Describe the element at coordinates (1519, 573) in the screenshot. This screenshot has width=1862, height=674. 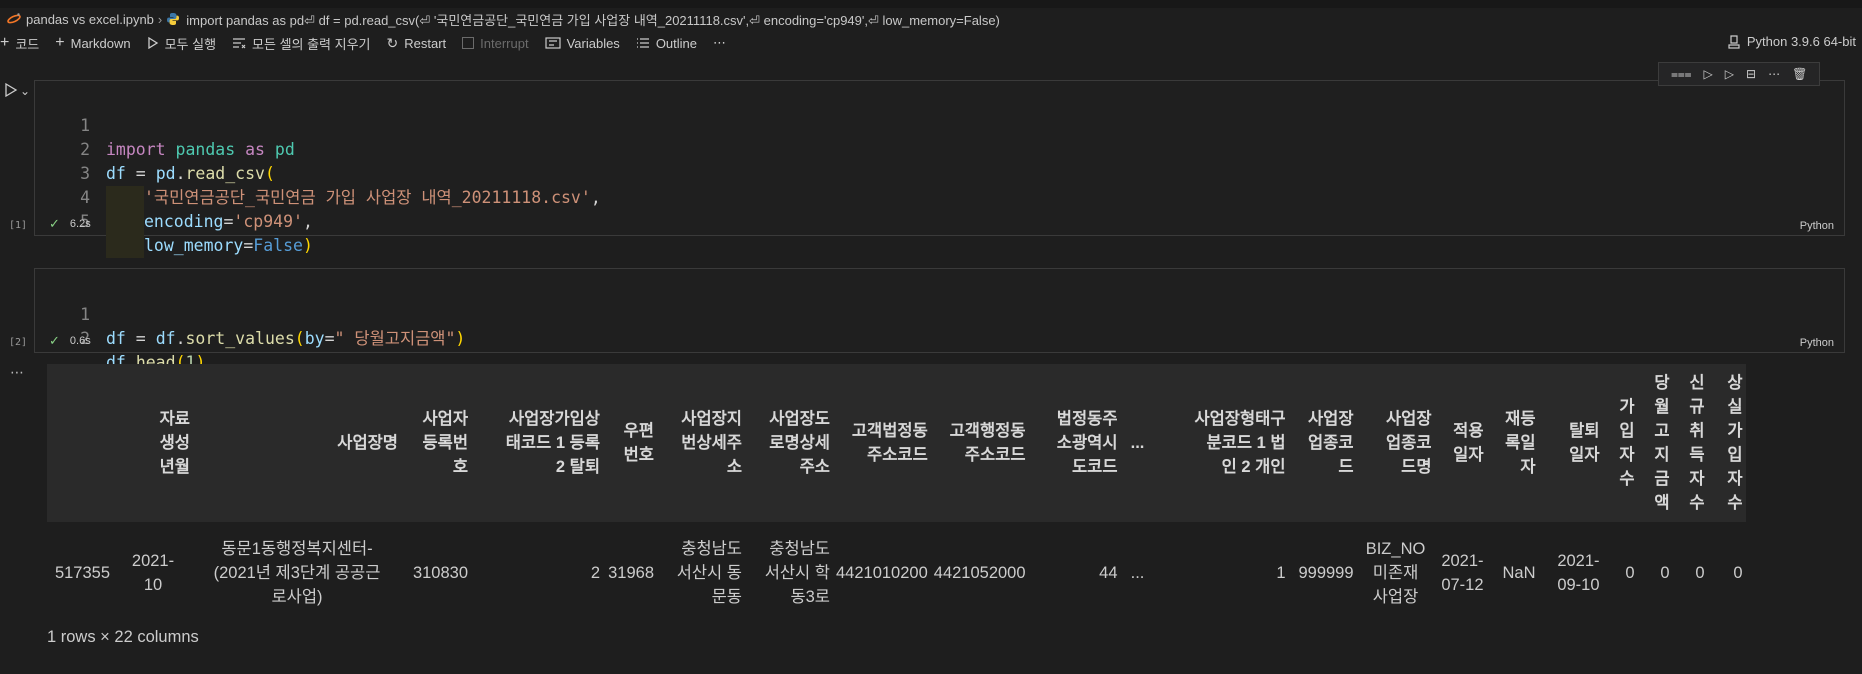
I see `table-cell: NaN` at that location.